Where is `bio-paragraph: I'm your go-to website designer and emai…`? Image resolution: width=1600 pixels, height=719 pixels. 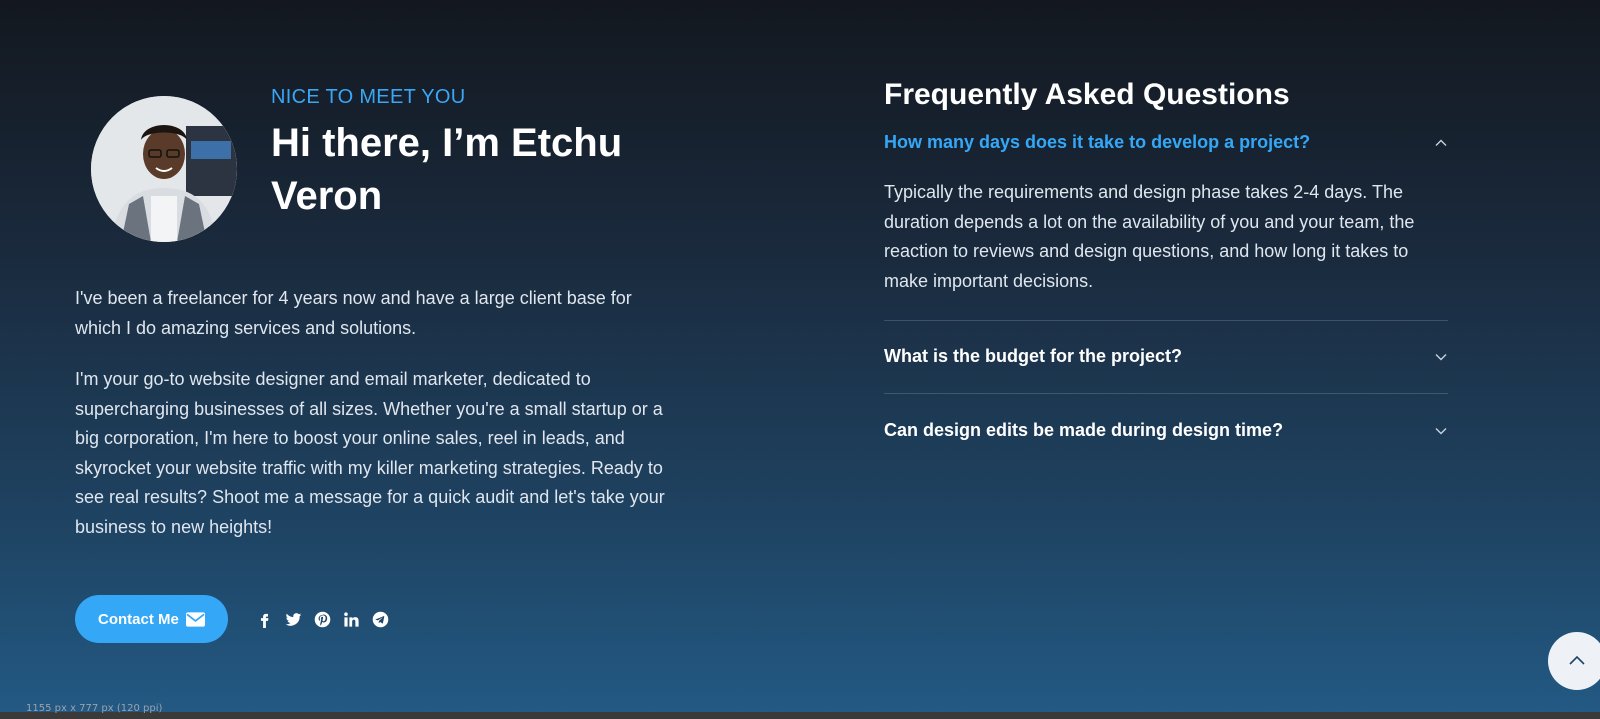
bio-paragraph: I'm your go-to website designer and emai… is located at coordinates (370, 453).